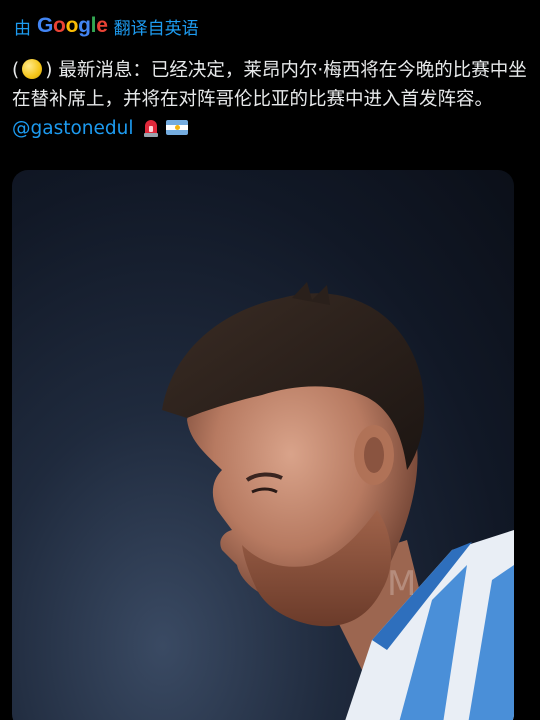 The width and height of the screenshot is (540, 720). Describe the element at coordinates (49, 70) in the screenshot. I see `paren-close: )` at that location.